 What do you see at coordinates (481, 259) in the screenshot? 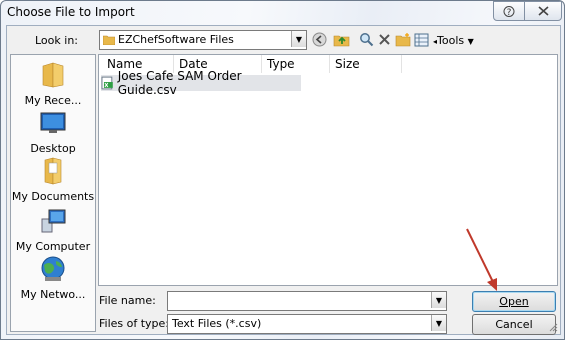
I see `annotation-arrow` at bounding box center [481, 259].